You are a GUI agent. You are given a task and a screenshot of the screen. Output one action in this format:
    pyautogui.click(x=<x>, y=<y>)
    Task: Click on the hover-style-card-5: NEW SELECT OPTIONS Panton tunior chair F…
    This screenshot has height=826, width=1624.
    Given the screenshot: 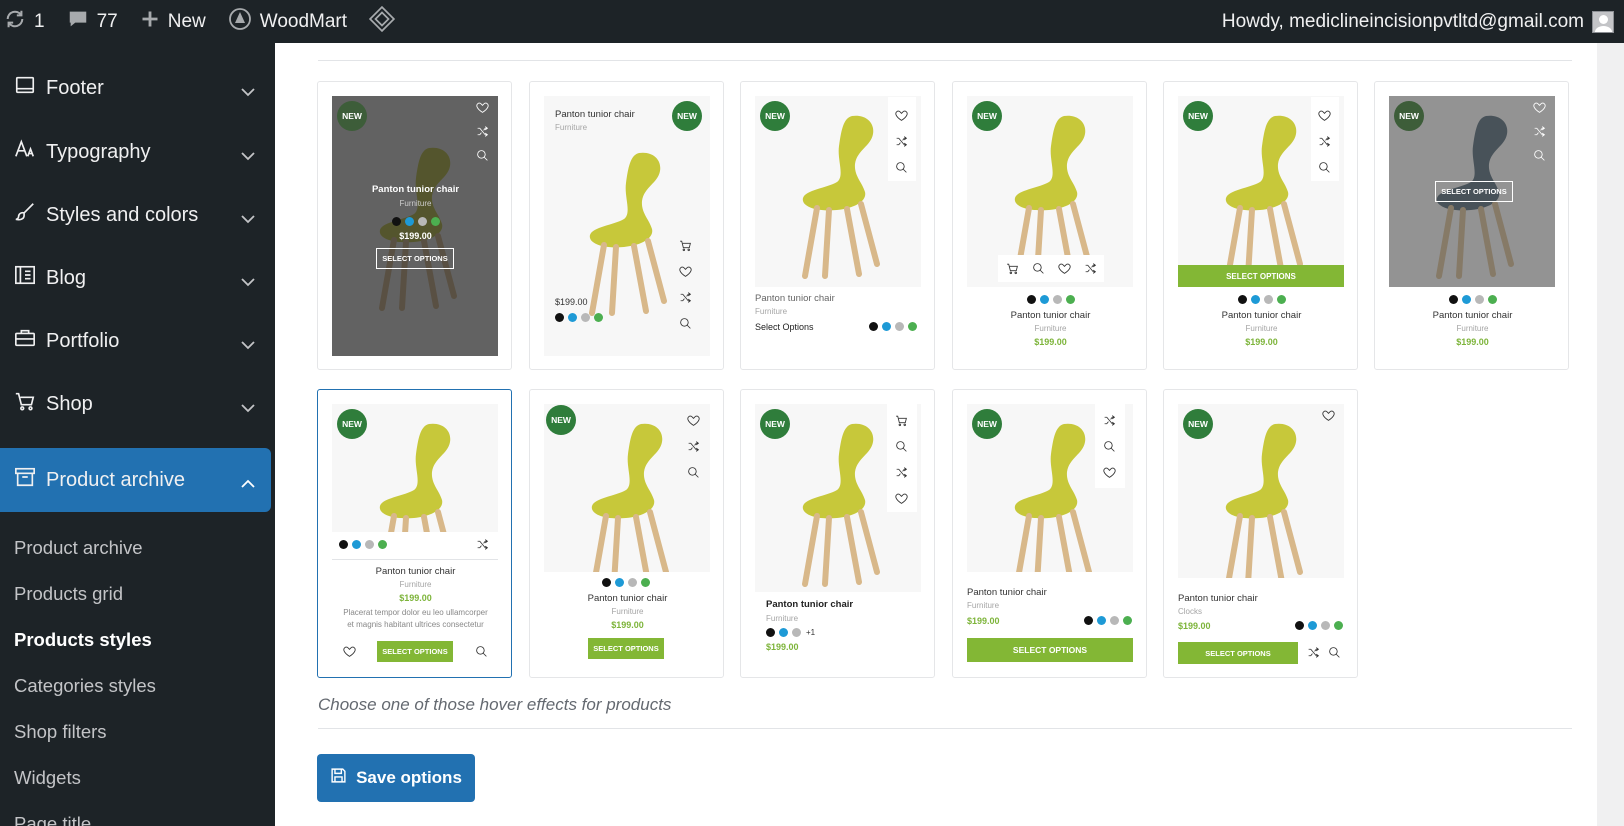 What is the action you would take?
    pyautogui.click(x=1260, y=225)
    